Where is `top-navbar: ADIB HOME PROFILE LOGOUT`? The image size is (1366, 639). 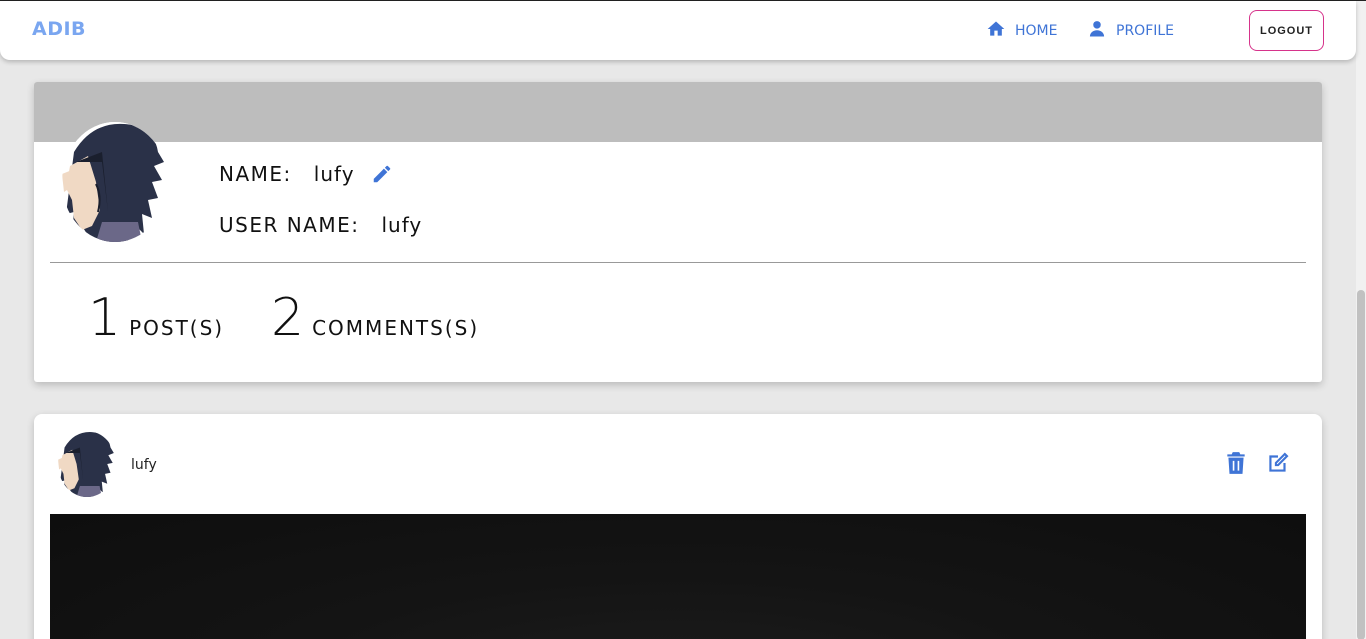
top-navbar: ADIB HOME PROFILE LOGOUT is located at coordinates (678, 30).